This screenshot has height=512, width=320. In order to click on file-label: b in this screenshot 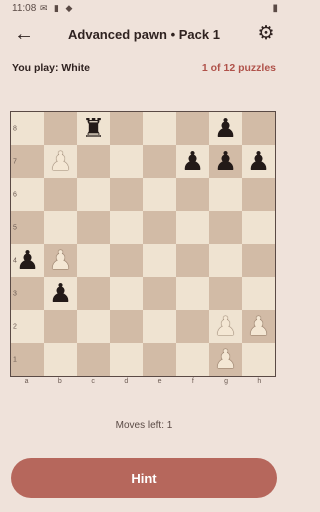, I will do `click(59, 381)`.